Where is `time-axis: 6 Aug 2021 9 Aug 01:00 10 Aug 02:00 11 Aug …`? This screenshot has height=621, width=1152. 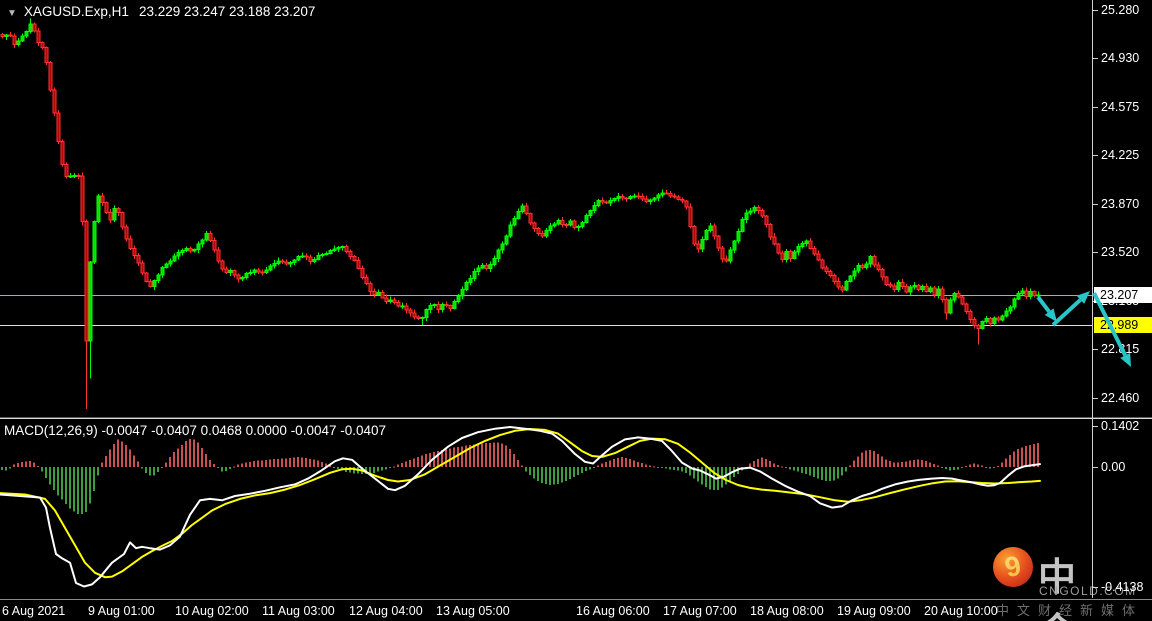
time-axis: 6 Aug 2021 9 Aug 01:00 10 Aug 02:00 11 Aug … is located at coordinates (576, 610).